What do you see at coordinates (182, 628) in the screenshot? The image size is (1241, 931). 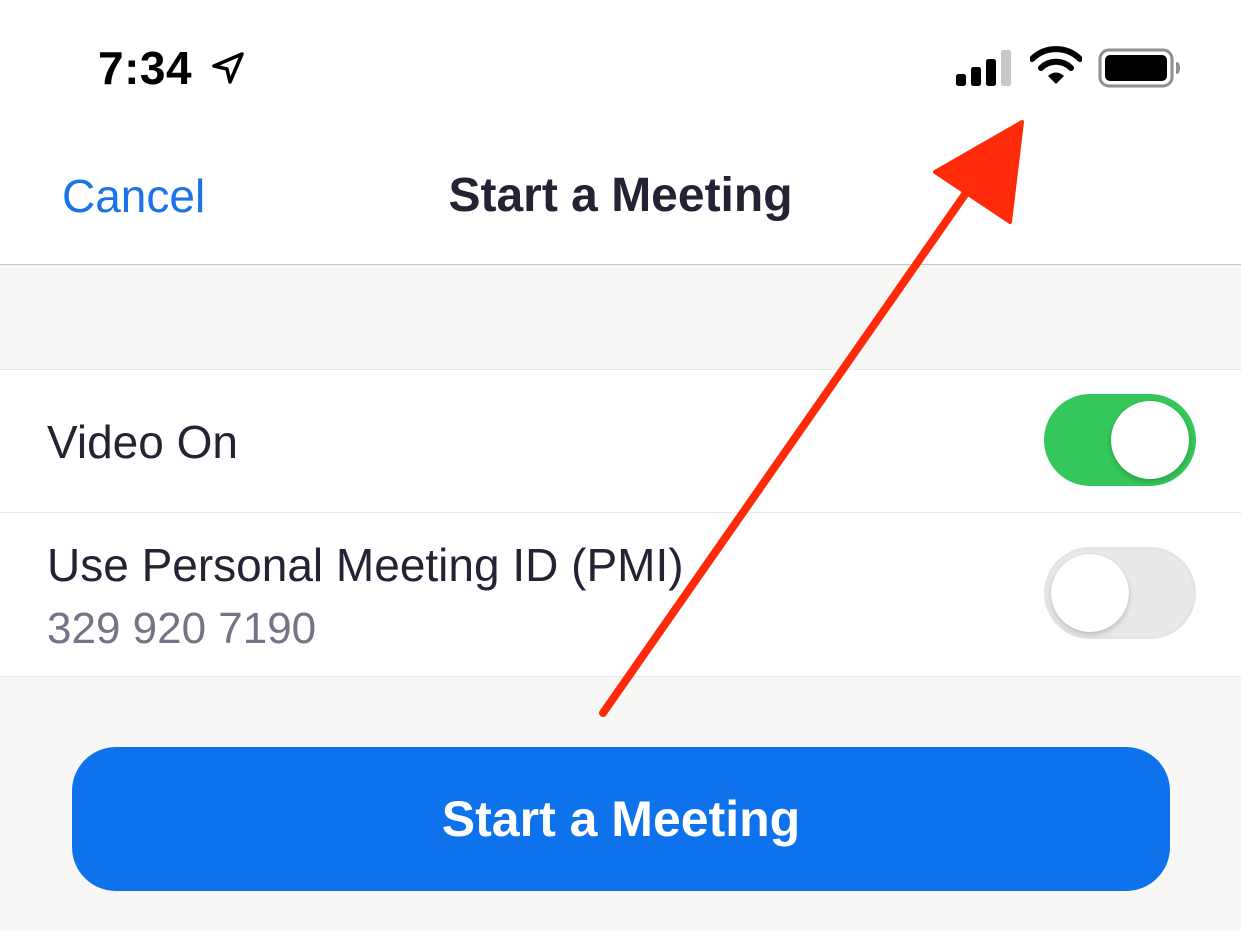 I see `pmi-number: 329 920 7190` at bounding box center [182, 628].